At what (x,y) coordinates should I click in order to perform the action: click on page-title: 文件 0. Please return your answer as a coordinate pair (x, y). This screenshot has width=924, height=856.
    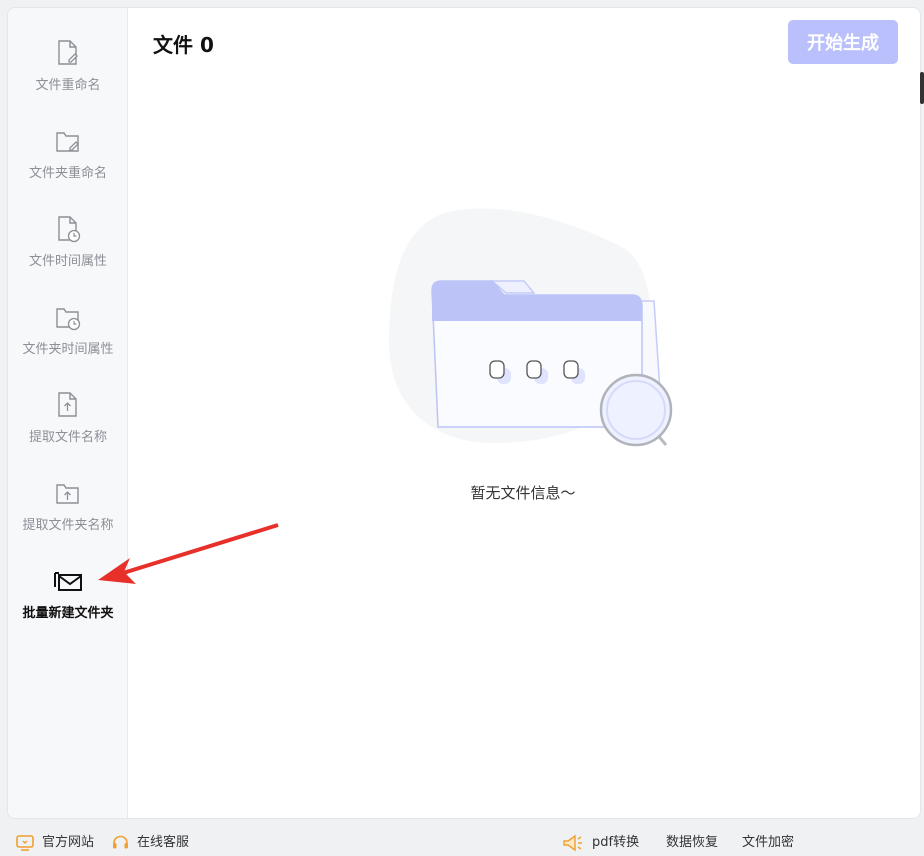
    Looking at the image, I should click on (183, 45).